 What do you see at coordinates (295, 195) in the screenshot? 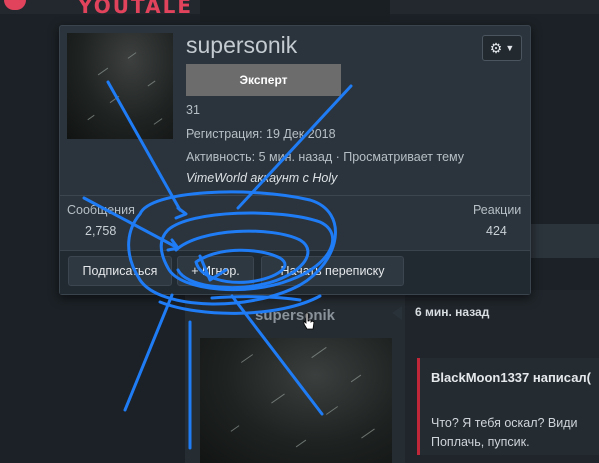
I see `card-divider` at bounding box center [295, 195].